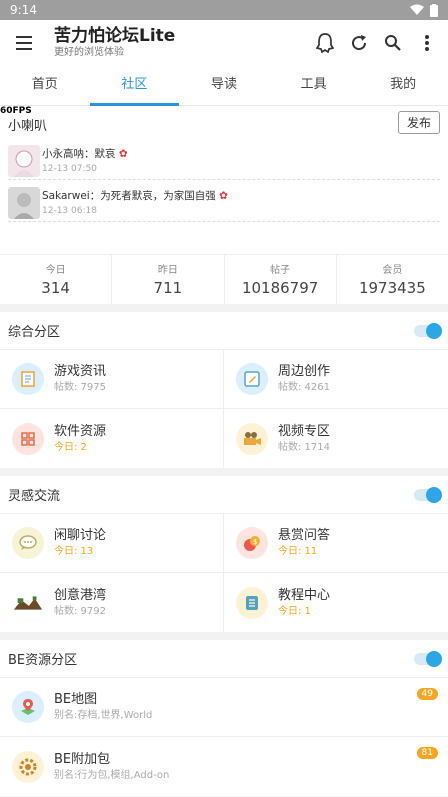  I want to click on app-title: 苦力怕论坛Lite, so click(115, 36).